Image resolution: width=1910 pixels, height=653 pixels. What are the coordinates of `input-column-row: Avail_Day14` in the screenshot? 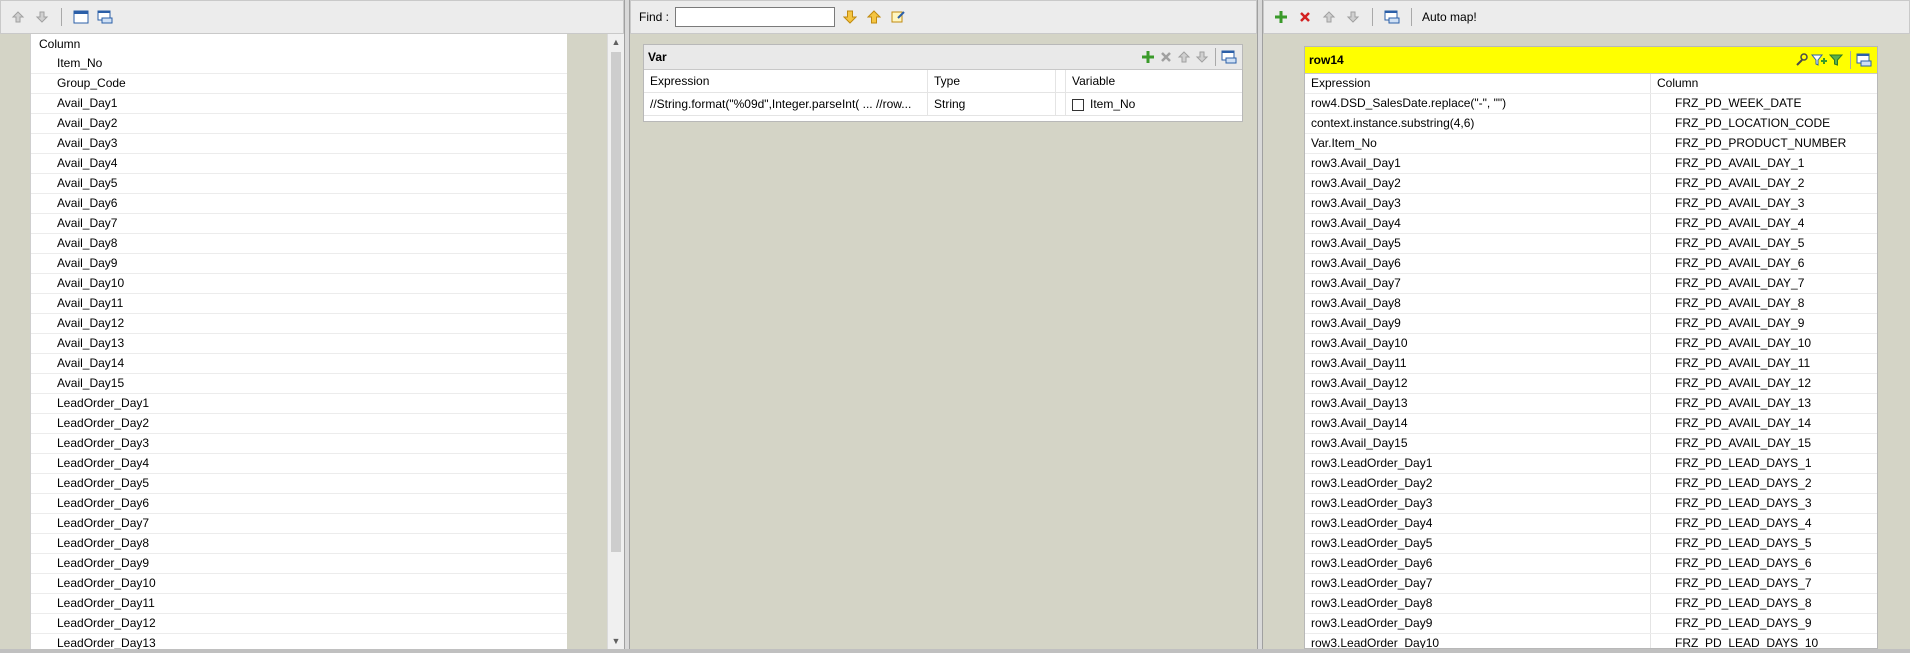 It's located at (299, 364).